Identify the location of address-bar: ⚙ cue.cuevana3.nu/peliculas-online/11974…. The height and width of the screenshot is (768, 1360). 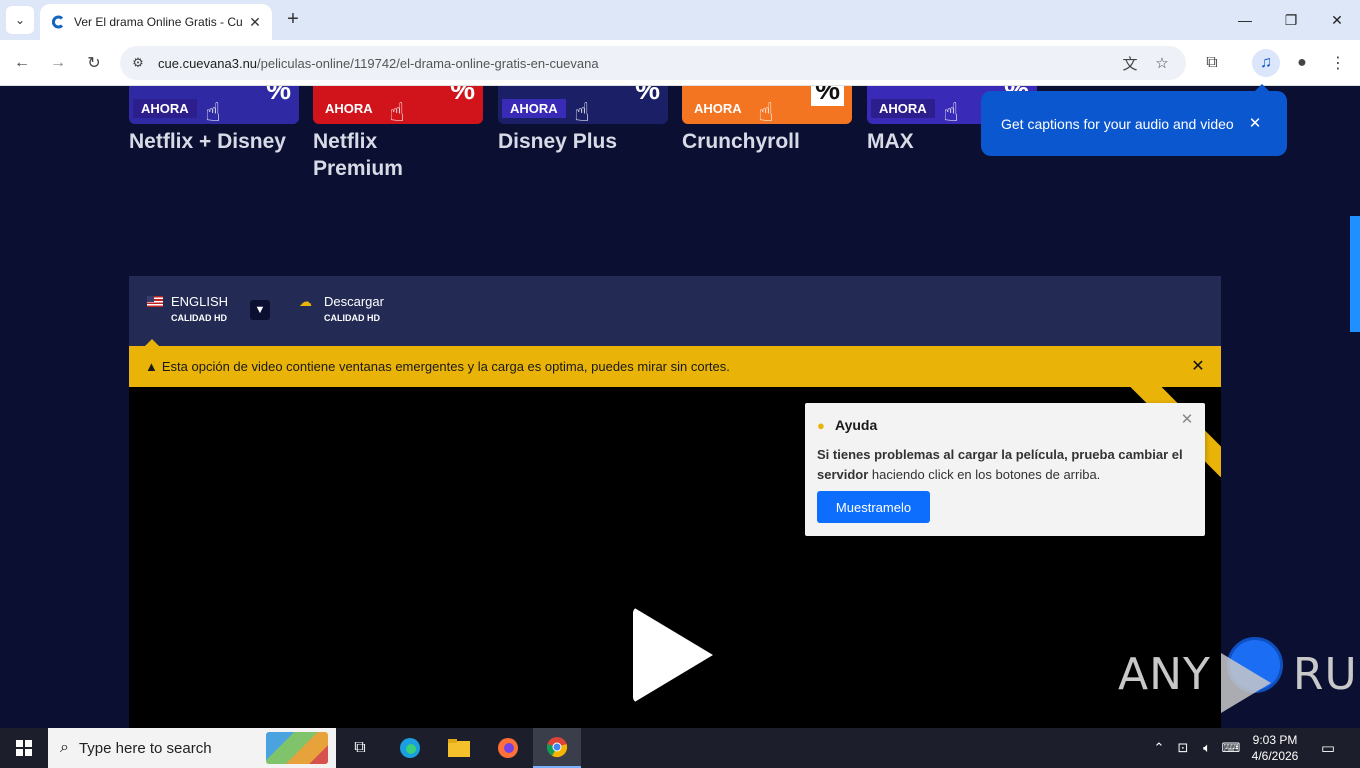
(653, 63).